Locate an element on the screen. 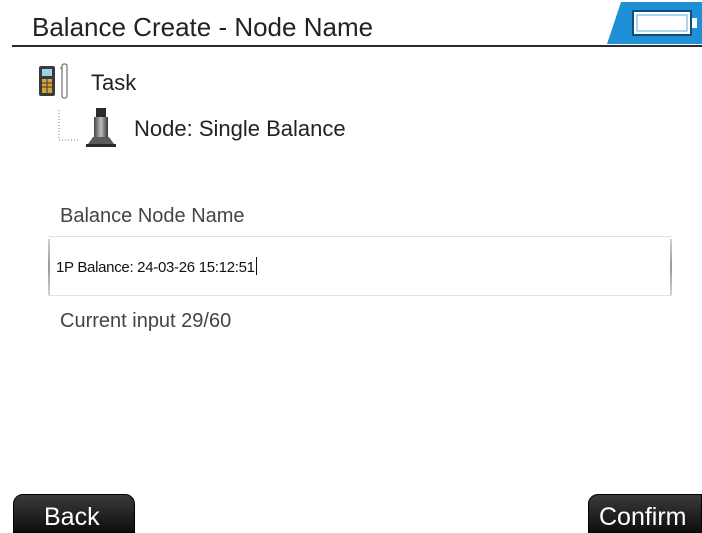 This screenshot has width=702, height=533. confirm-button: Confirm is located at coordinates (645, 513).